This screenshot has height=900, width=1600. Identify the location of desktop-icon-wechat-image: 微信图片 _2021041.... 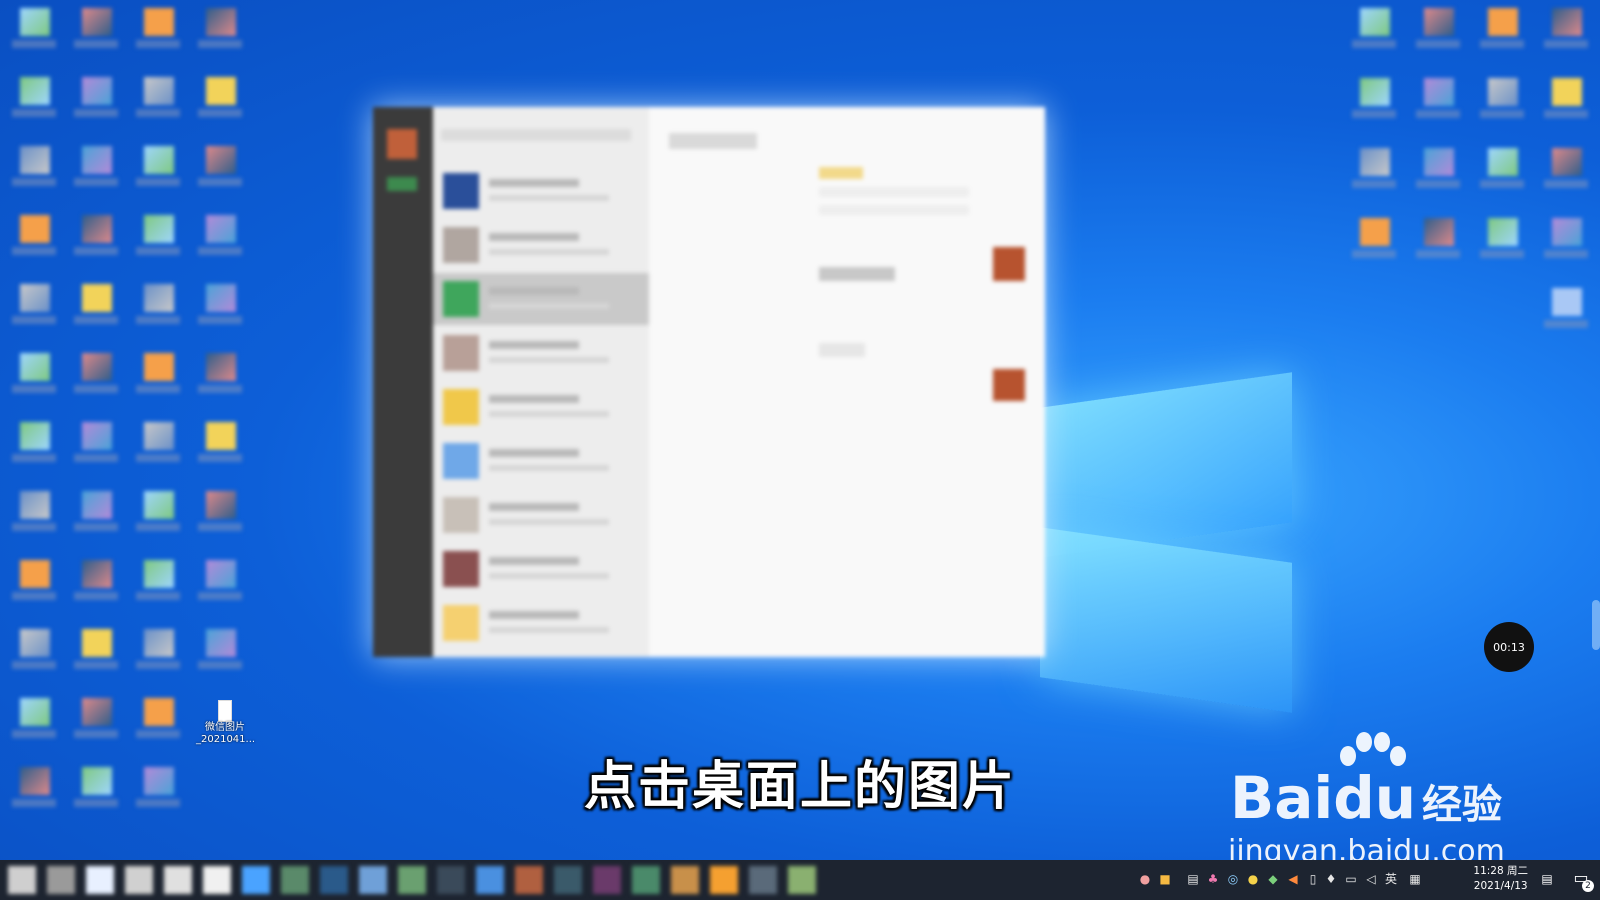
(225, 723).